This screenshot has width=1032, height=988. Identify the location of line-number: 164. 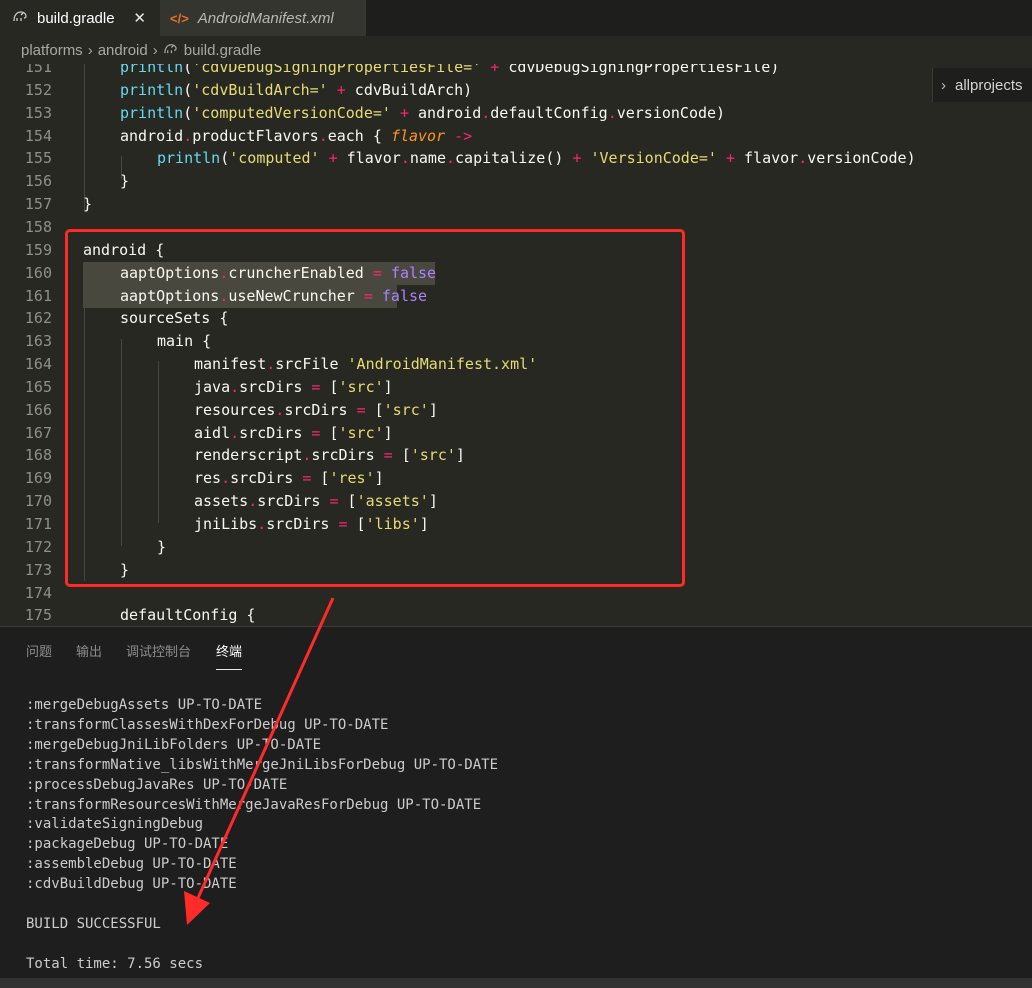
(38, 364).